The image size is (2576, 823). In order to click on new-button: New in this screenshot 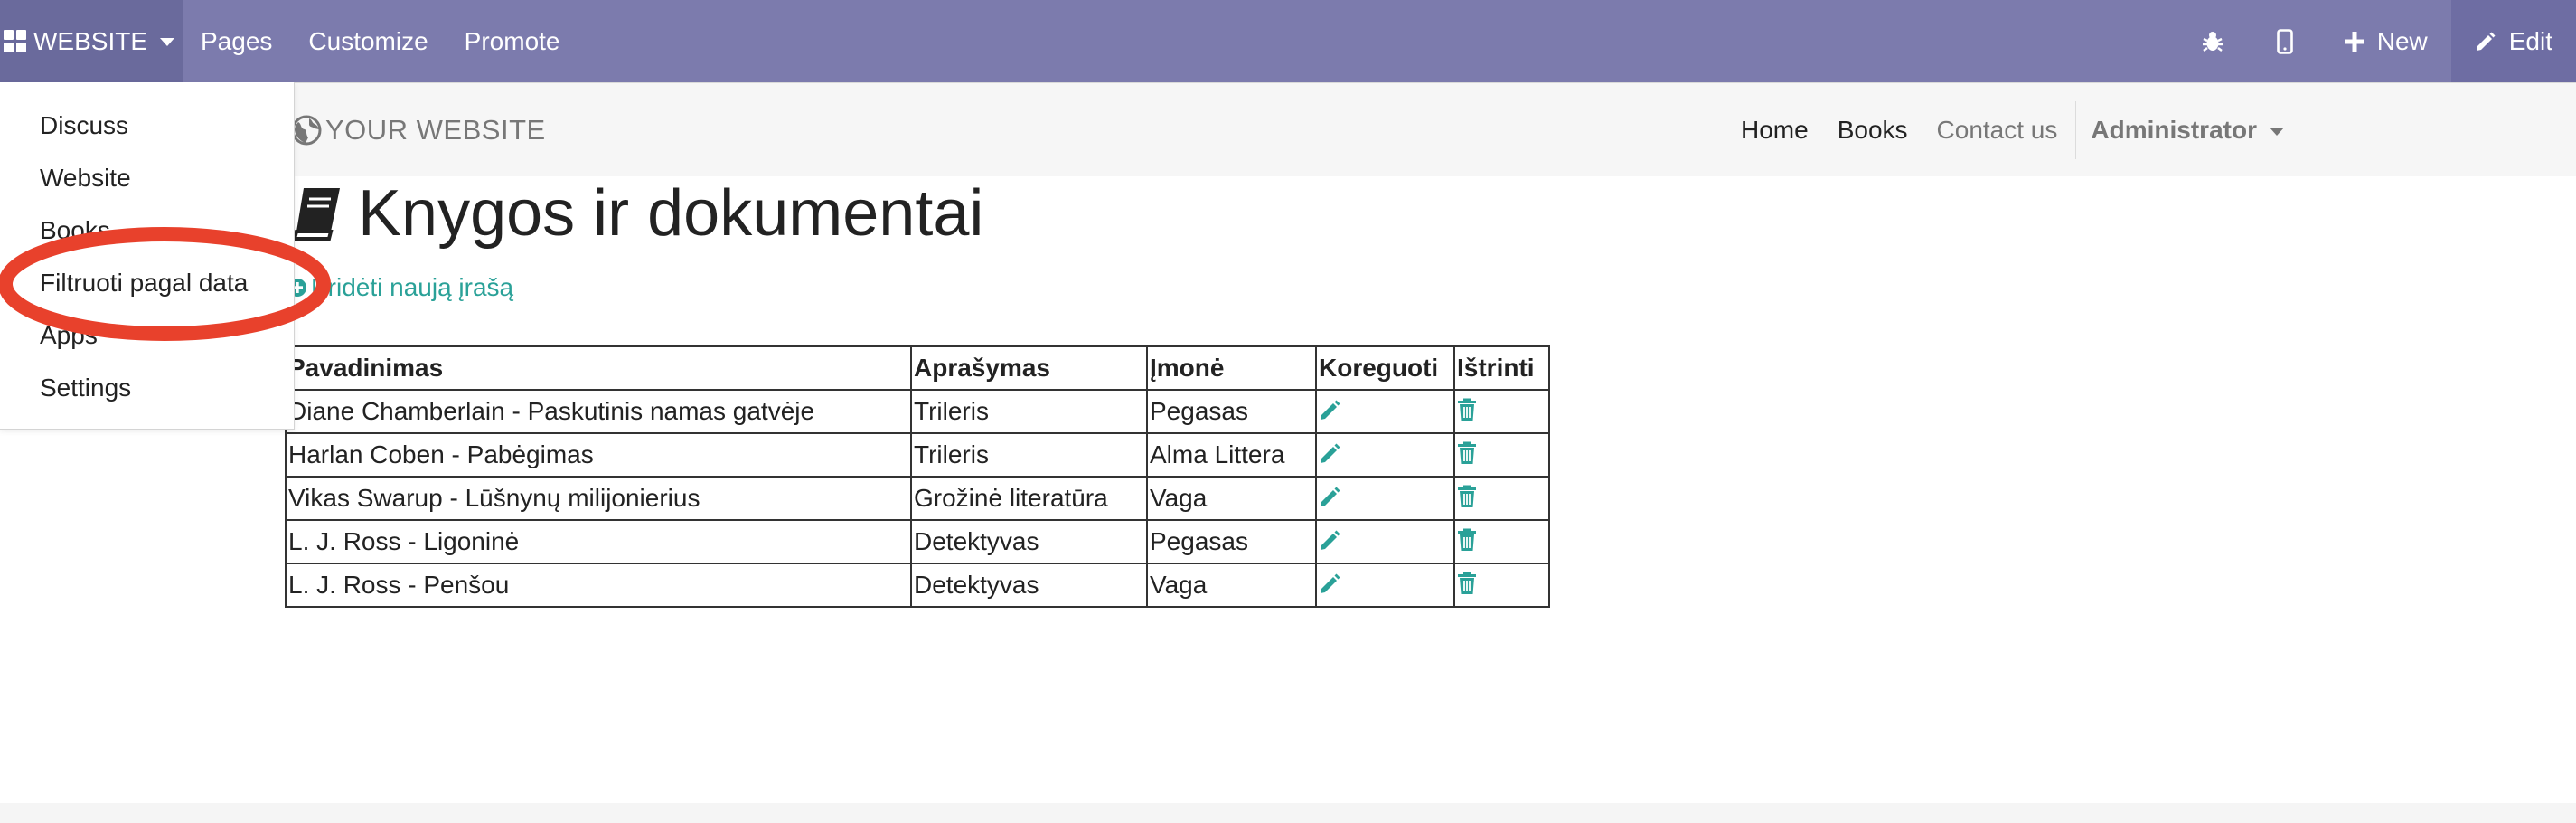, I will do `click(2386, 41)`.